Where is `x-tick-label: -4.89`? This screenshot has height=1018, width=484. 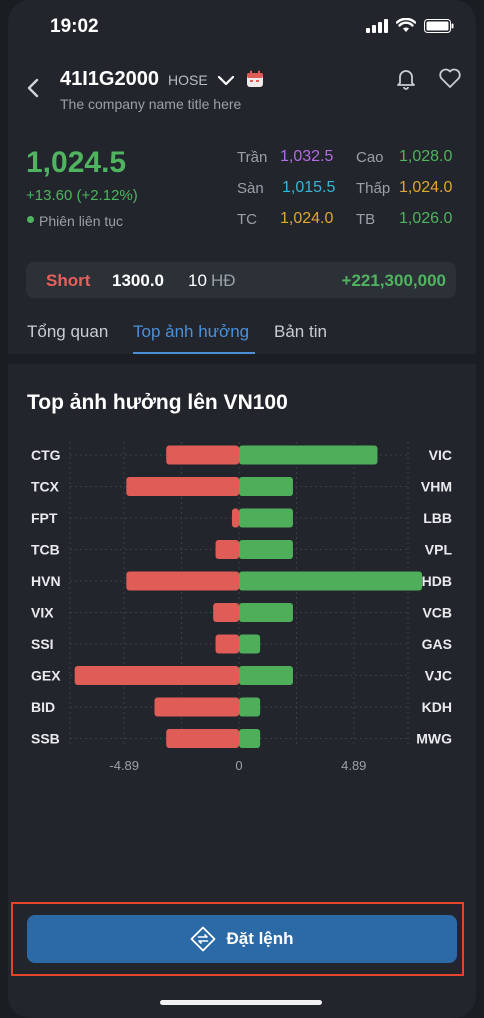
x-tick-label: -4.89 is located at coordinates (124, 765).